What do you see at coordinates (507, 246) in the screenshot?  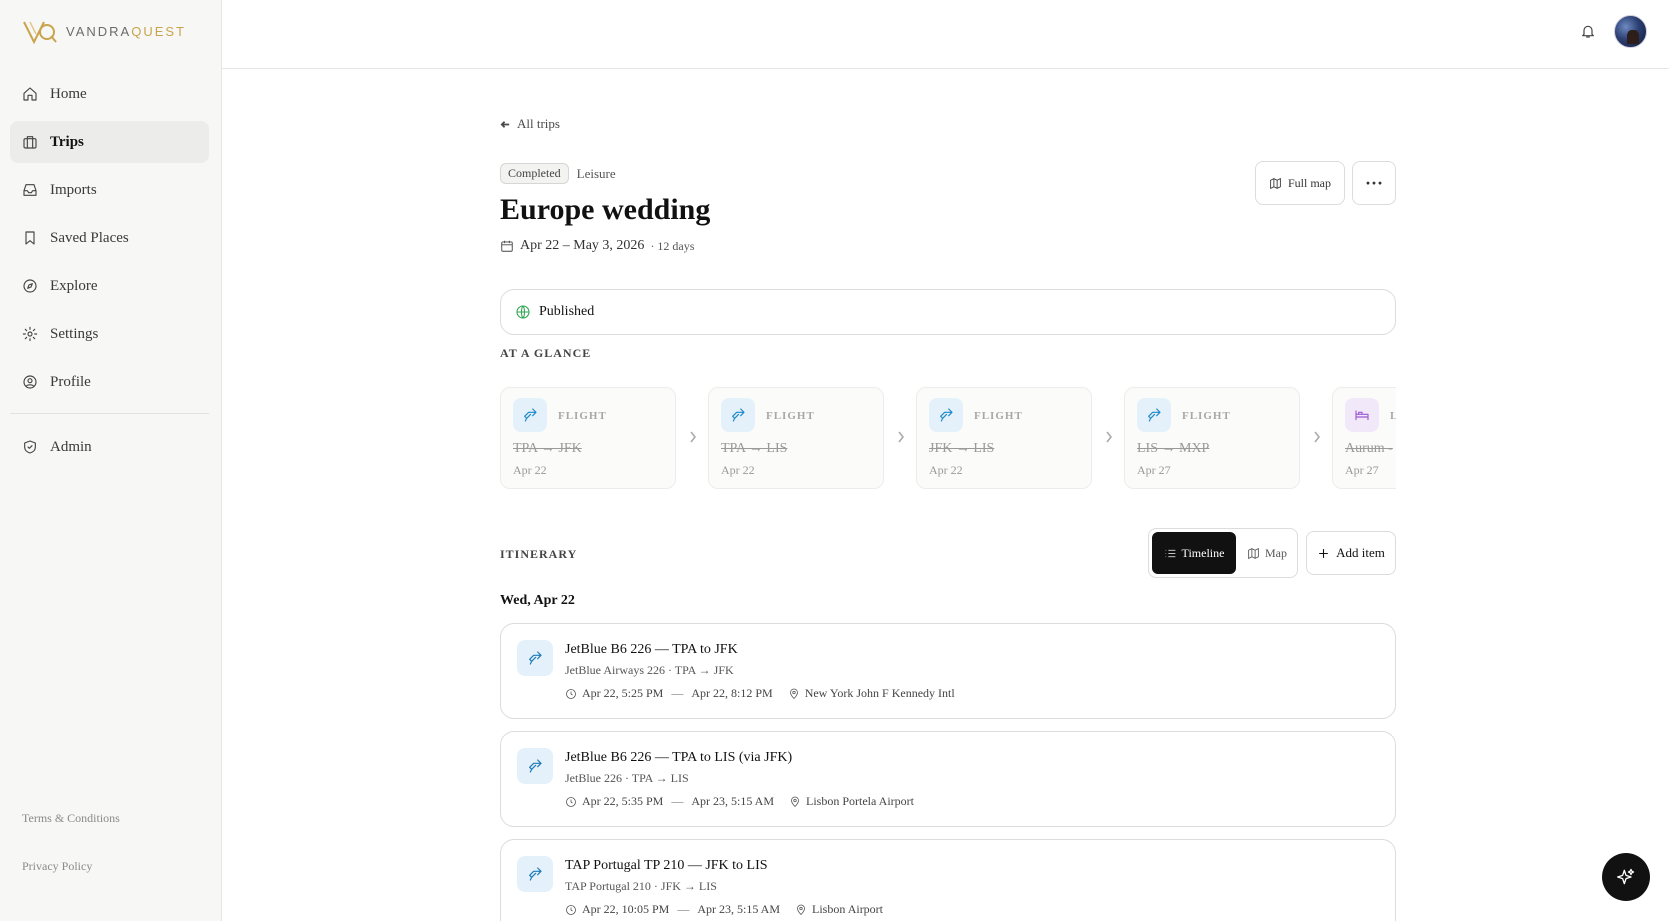 I see `calendar-icon` at bounding box center [507, 246].